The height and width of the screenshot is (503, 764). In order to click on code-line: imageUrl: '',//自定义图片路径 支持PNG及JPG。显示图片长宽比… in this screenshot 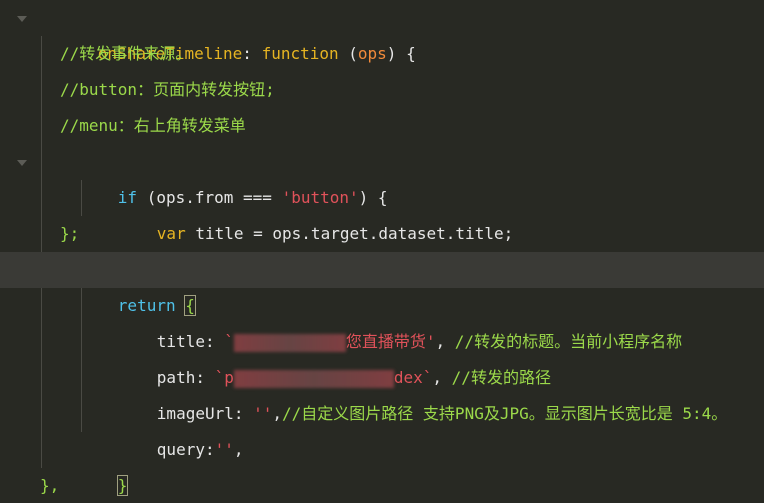, I will do `click(442, 413)`.